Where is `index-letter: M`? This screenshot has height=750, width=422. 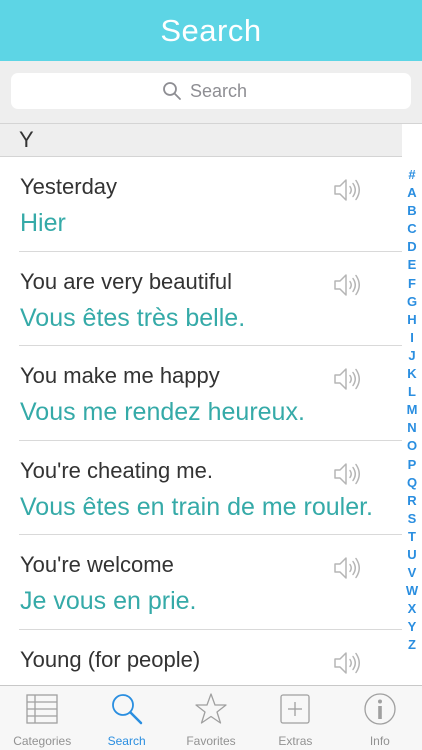 index-letter: M is located at coordinates (412, 410).